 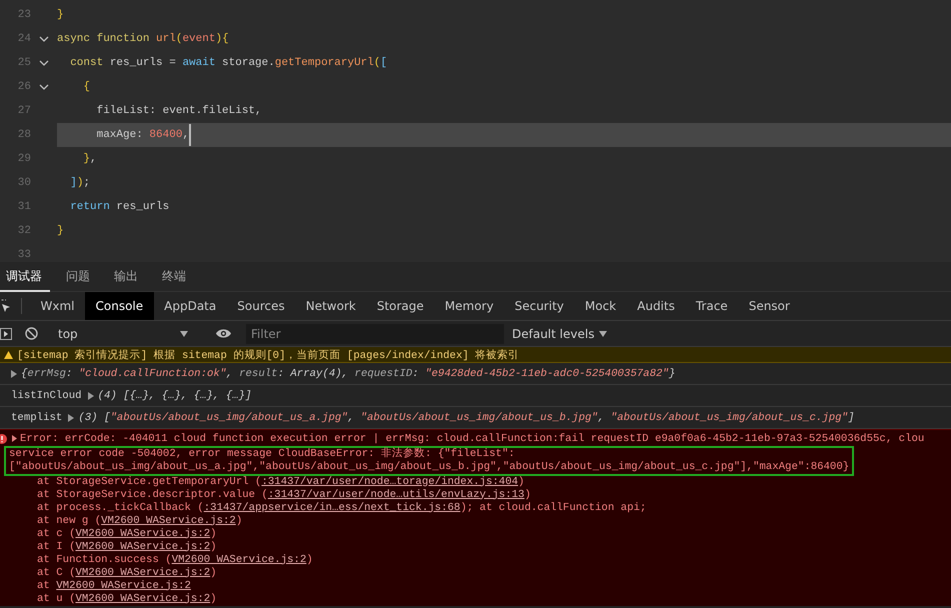 What do you see at coordinates (466, 418) in the screenshot?
I see `log-message: (3) ["aboutUs/about_us_img/about_us_a.jpg", "aboutUs/about_us_img/about_us_b.jpg", "aboutUs/about_us_img/about_us_c.jpg"]` at bounding box center [466, 418].